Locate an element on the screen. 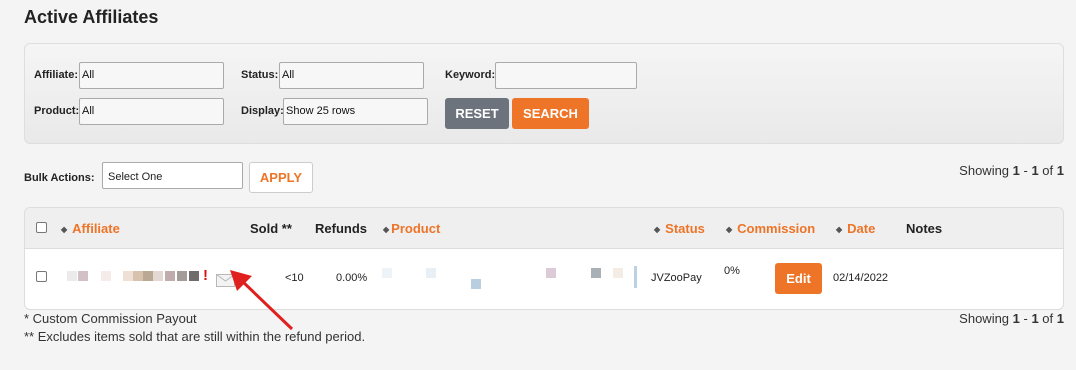 The height and width of the screenshot is (370, 1076). notes-column-header: Notes is located at coordinates (924, 228).